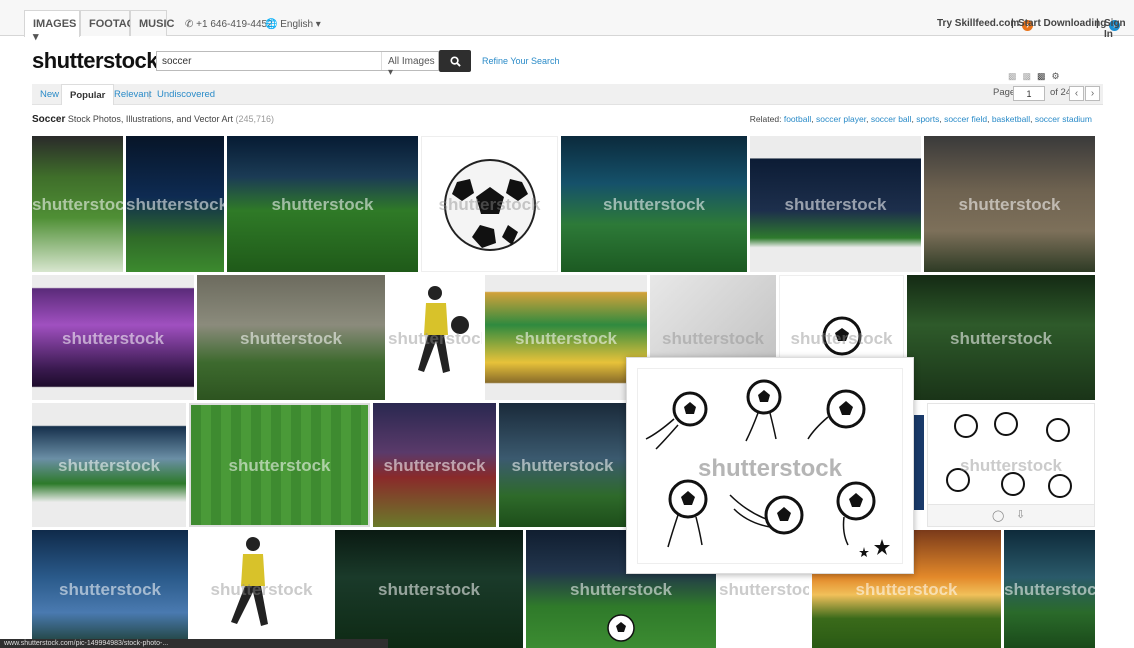  I want to click on tab-music-label: MUSIC, so click(157, 24).